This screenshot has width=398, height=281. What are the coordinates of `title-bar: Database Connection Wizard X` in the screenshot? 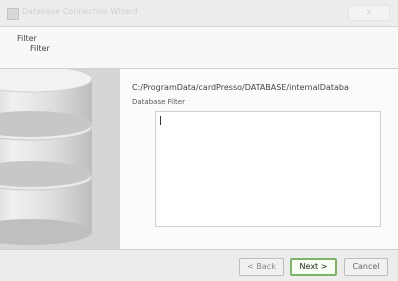 It's located at (199, 13).